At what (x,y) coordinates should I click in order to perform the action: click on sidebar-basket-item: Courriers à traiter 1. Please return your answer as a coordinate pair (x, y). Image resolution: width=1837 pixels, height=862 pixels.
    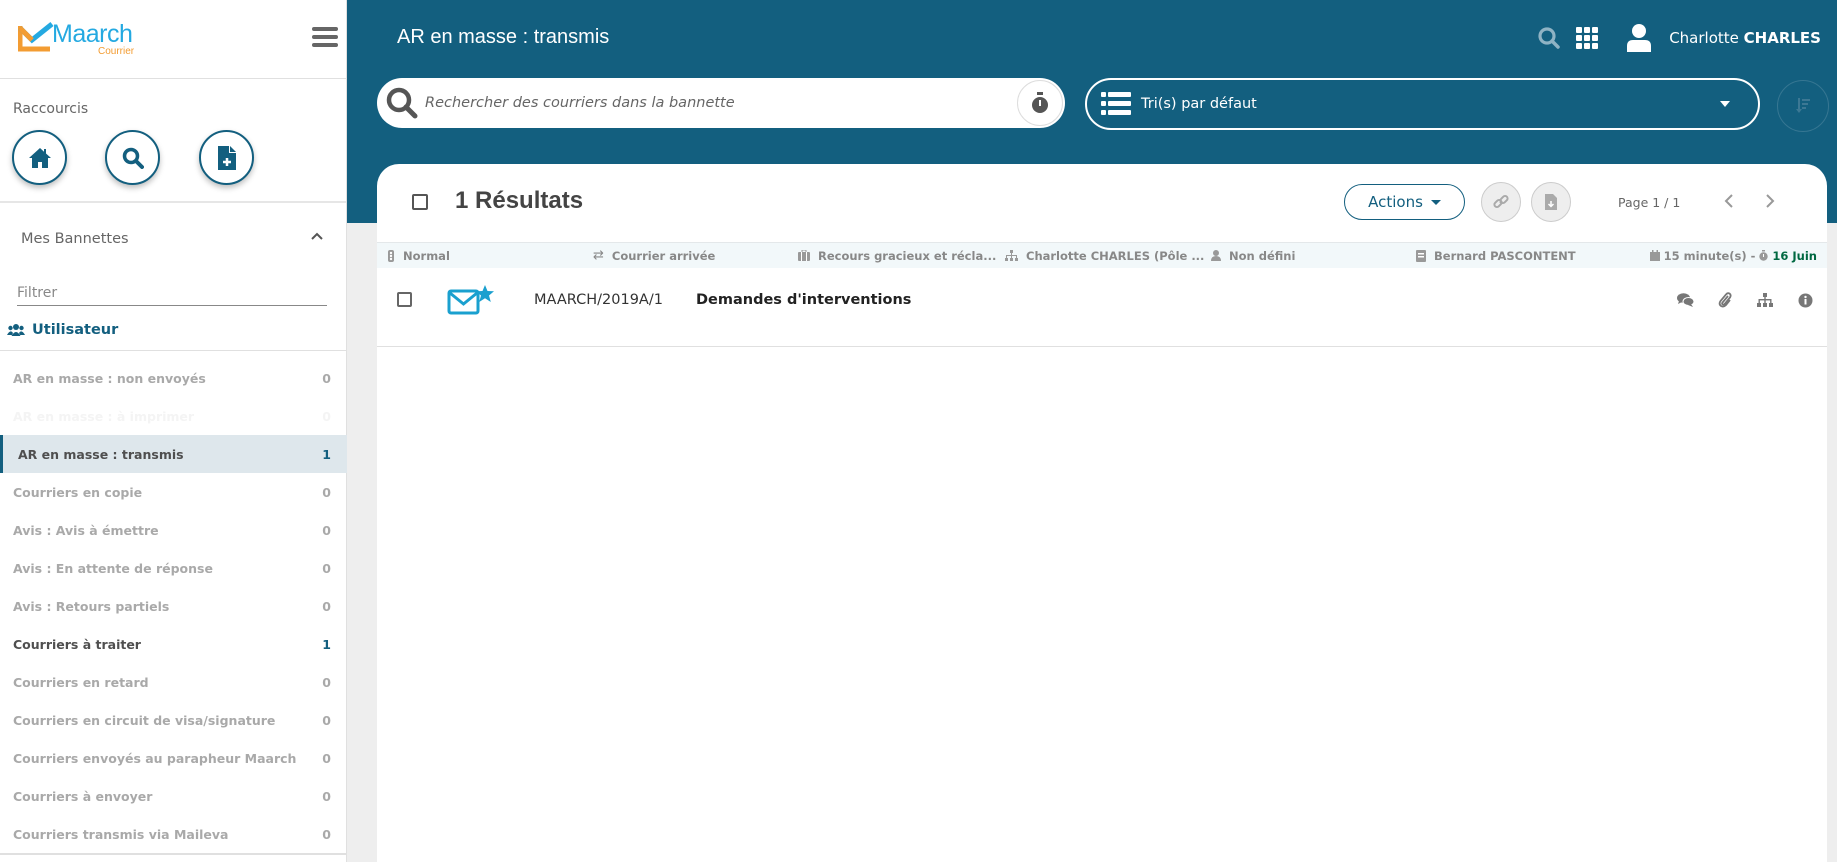
    Looking at the image, I should click on (173, 644).